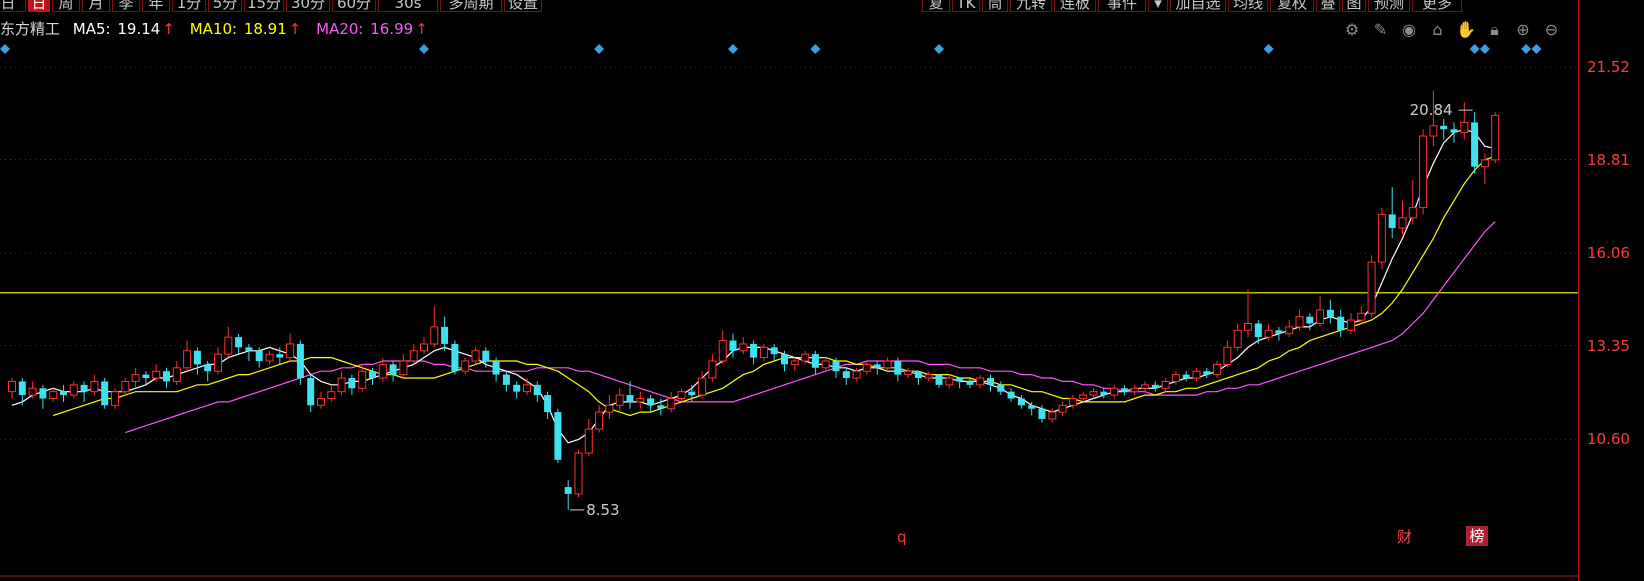 This screenshot has width=1644, height=581. I want to click on lock-icon: 🔒︎, so click(1495, 30).